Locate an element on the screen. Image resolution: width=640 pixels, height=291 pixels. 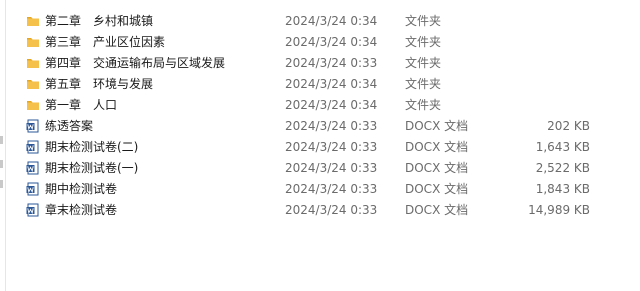
file-row: 第一章 人口 2024/3/24 0:34 文件夹 is located at coordinates (320, 105).